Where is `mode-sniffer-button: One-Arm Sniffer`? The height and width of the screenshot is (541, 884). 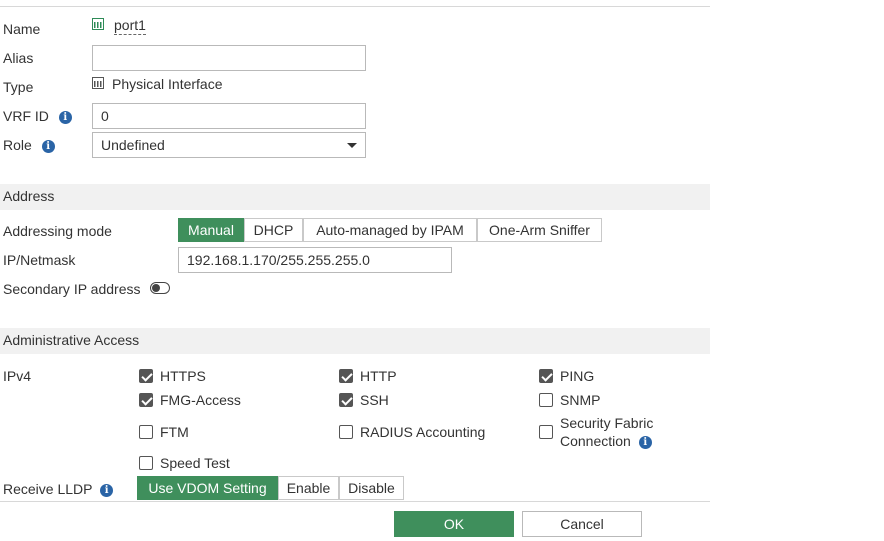 mode-sniffer-button: One-Arm Sniffer is located at coordinates (539, 230).